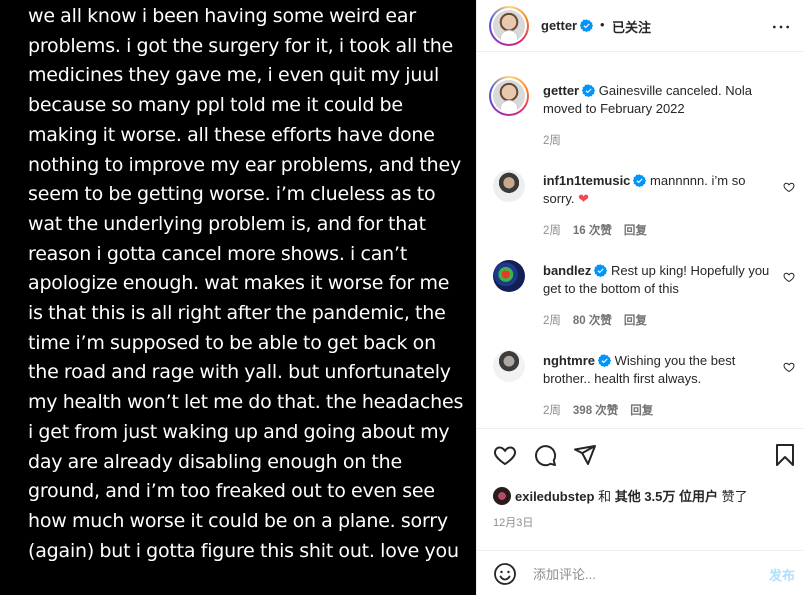 This screenshot has width=804, height=595. I want to click on caption-avatar, so click(509, 96).